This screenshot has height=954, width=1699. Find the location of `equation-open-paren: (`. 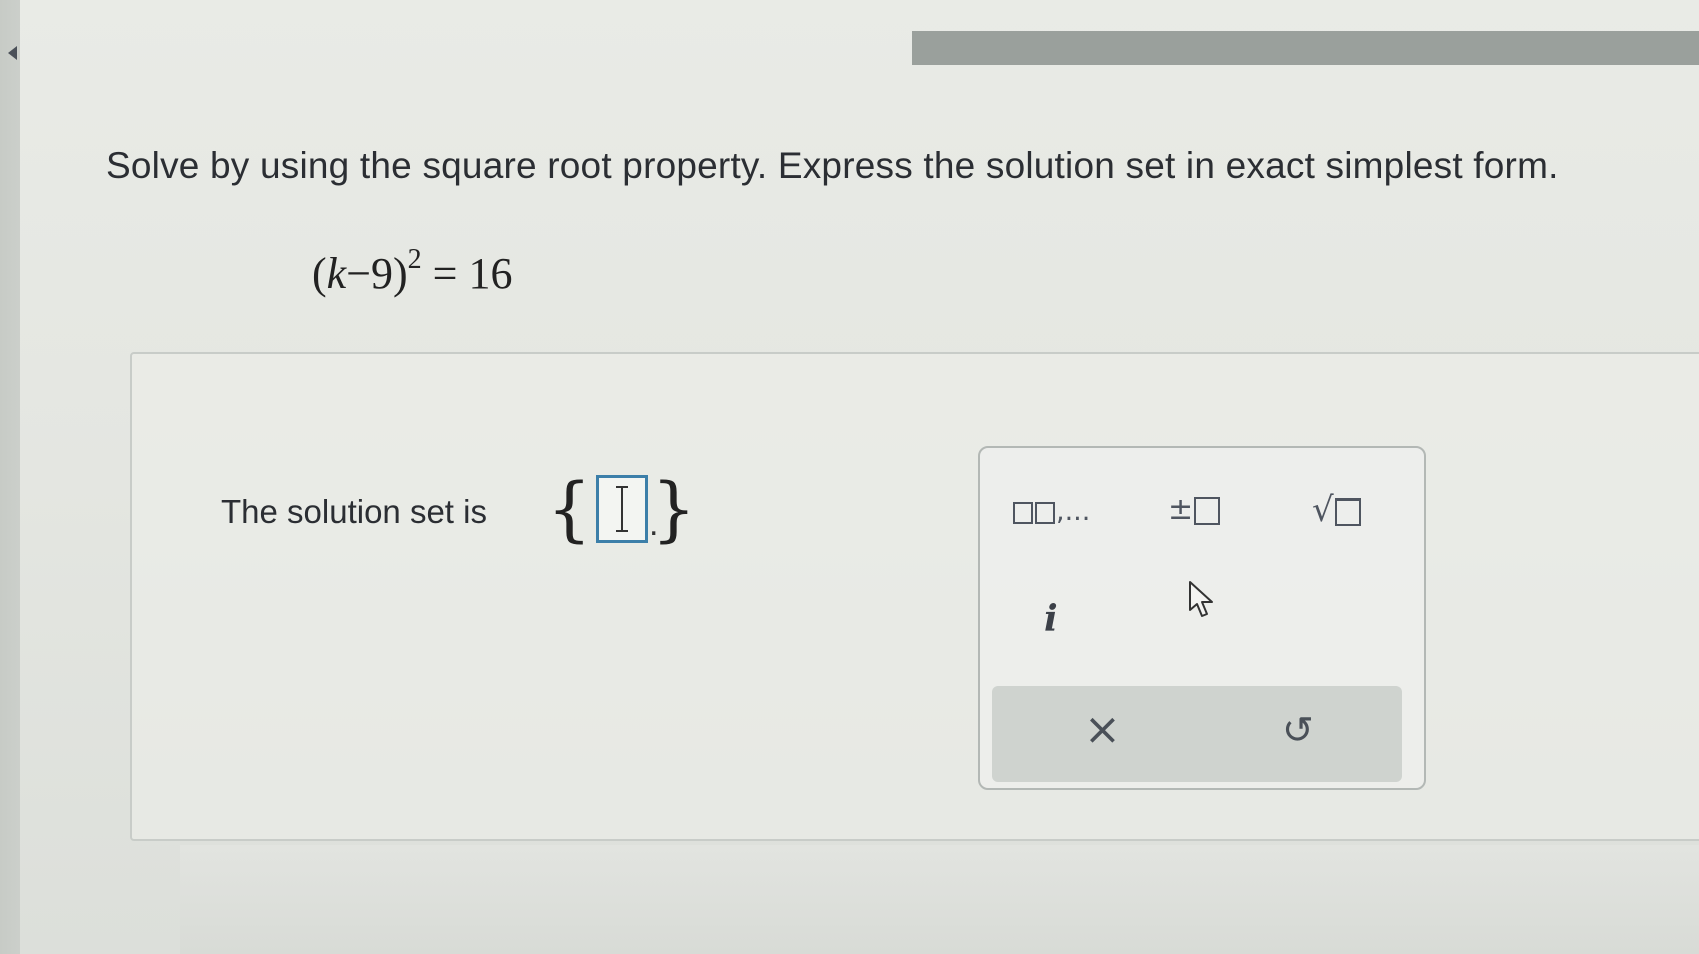

equation-open-paren: ( is located at coordinates (319, 273).